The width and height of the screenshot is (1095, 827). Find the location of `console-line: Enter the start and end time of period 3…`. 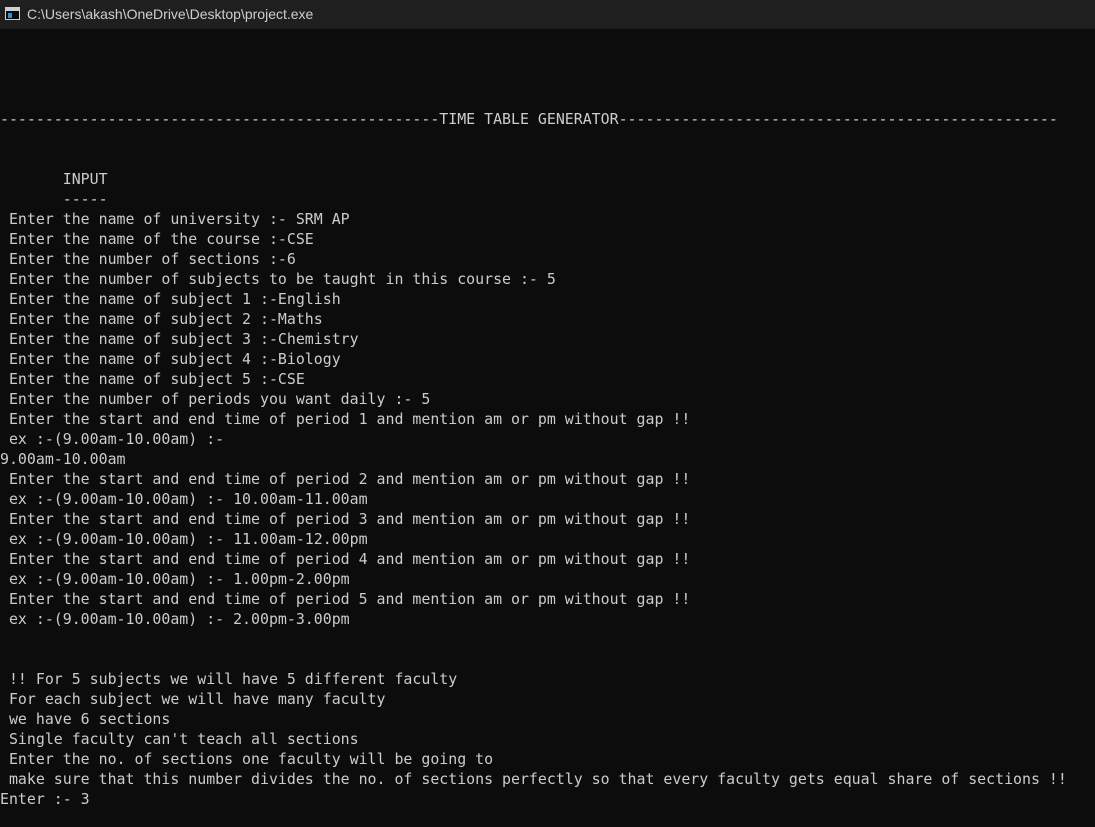

console-line: Enter the start and end time of period 3… is located at coordinates (345, 519).